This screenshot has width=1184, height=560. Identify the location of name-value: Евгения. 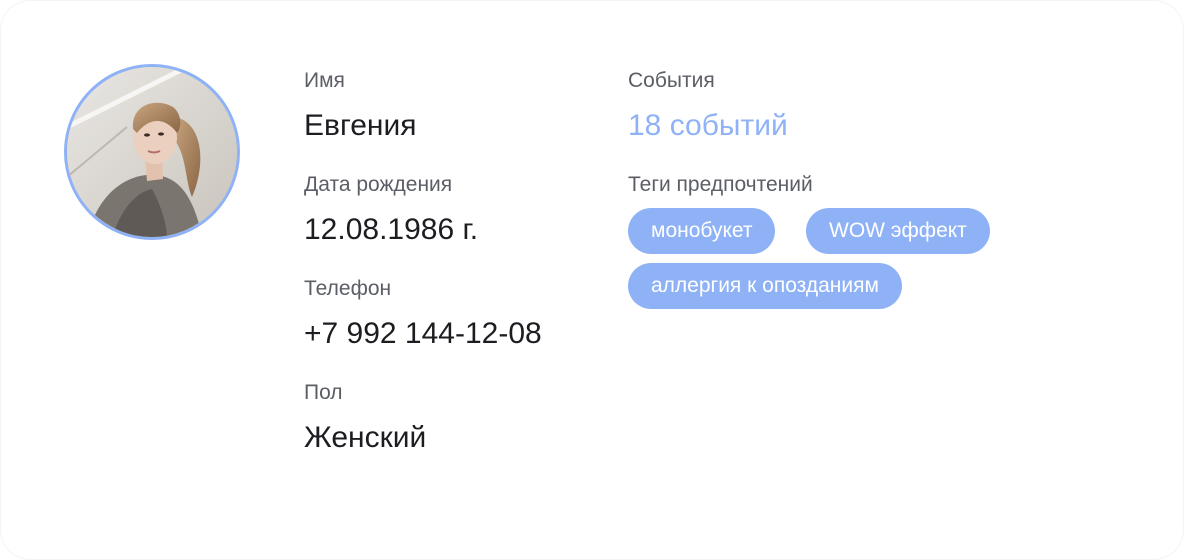
(360, 125).